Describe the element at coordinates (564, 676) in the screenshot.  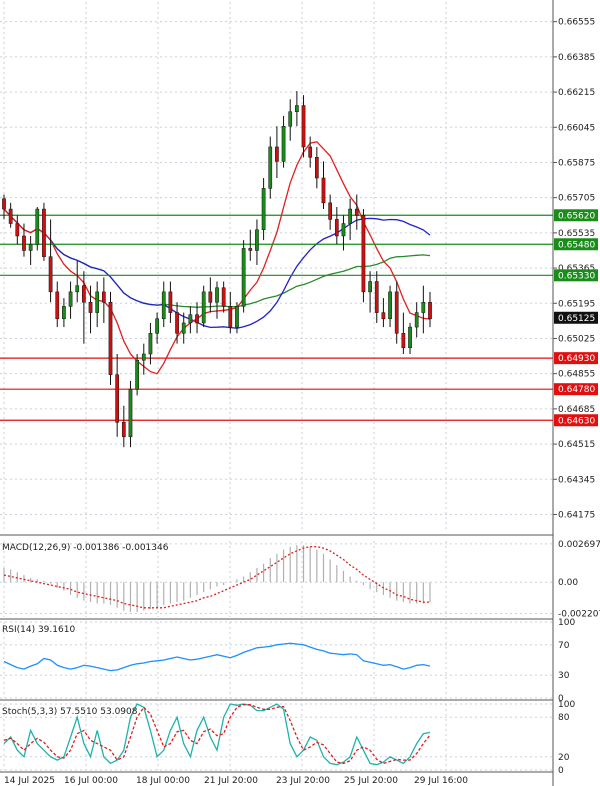
I see `rsi-tick-label: 30` at that location.